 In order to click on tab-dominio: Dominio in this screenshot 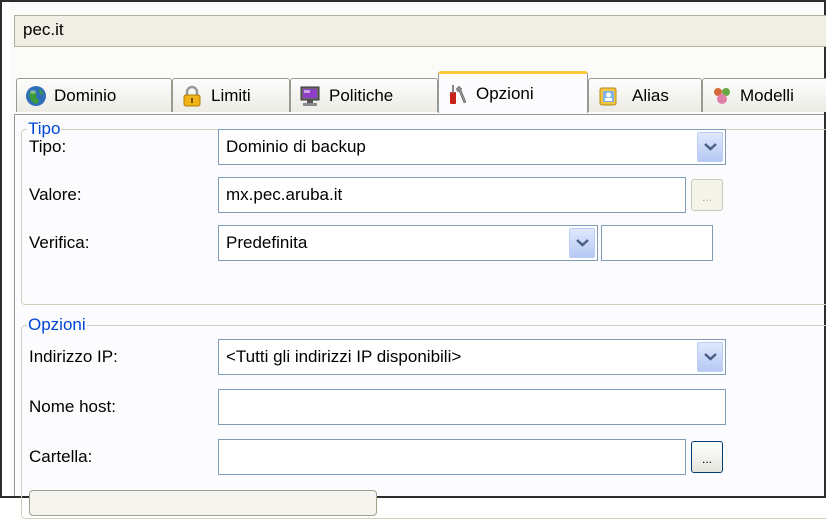, I will do `click(94, 95)`.